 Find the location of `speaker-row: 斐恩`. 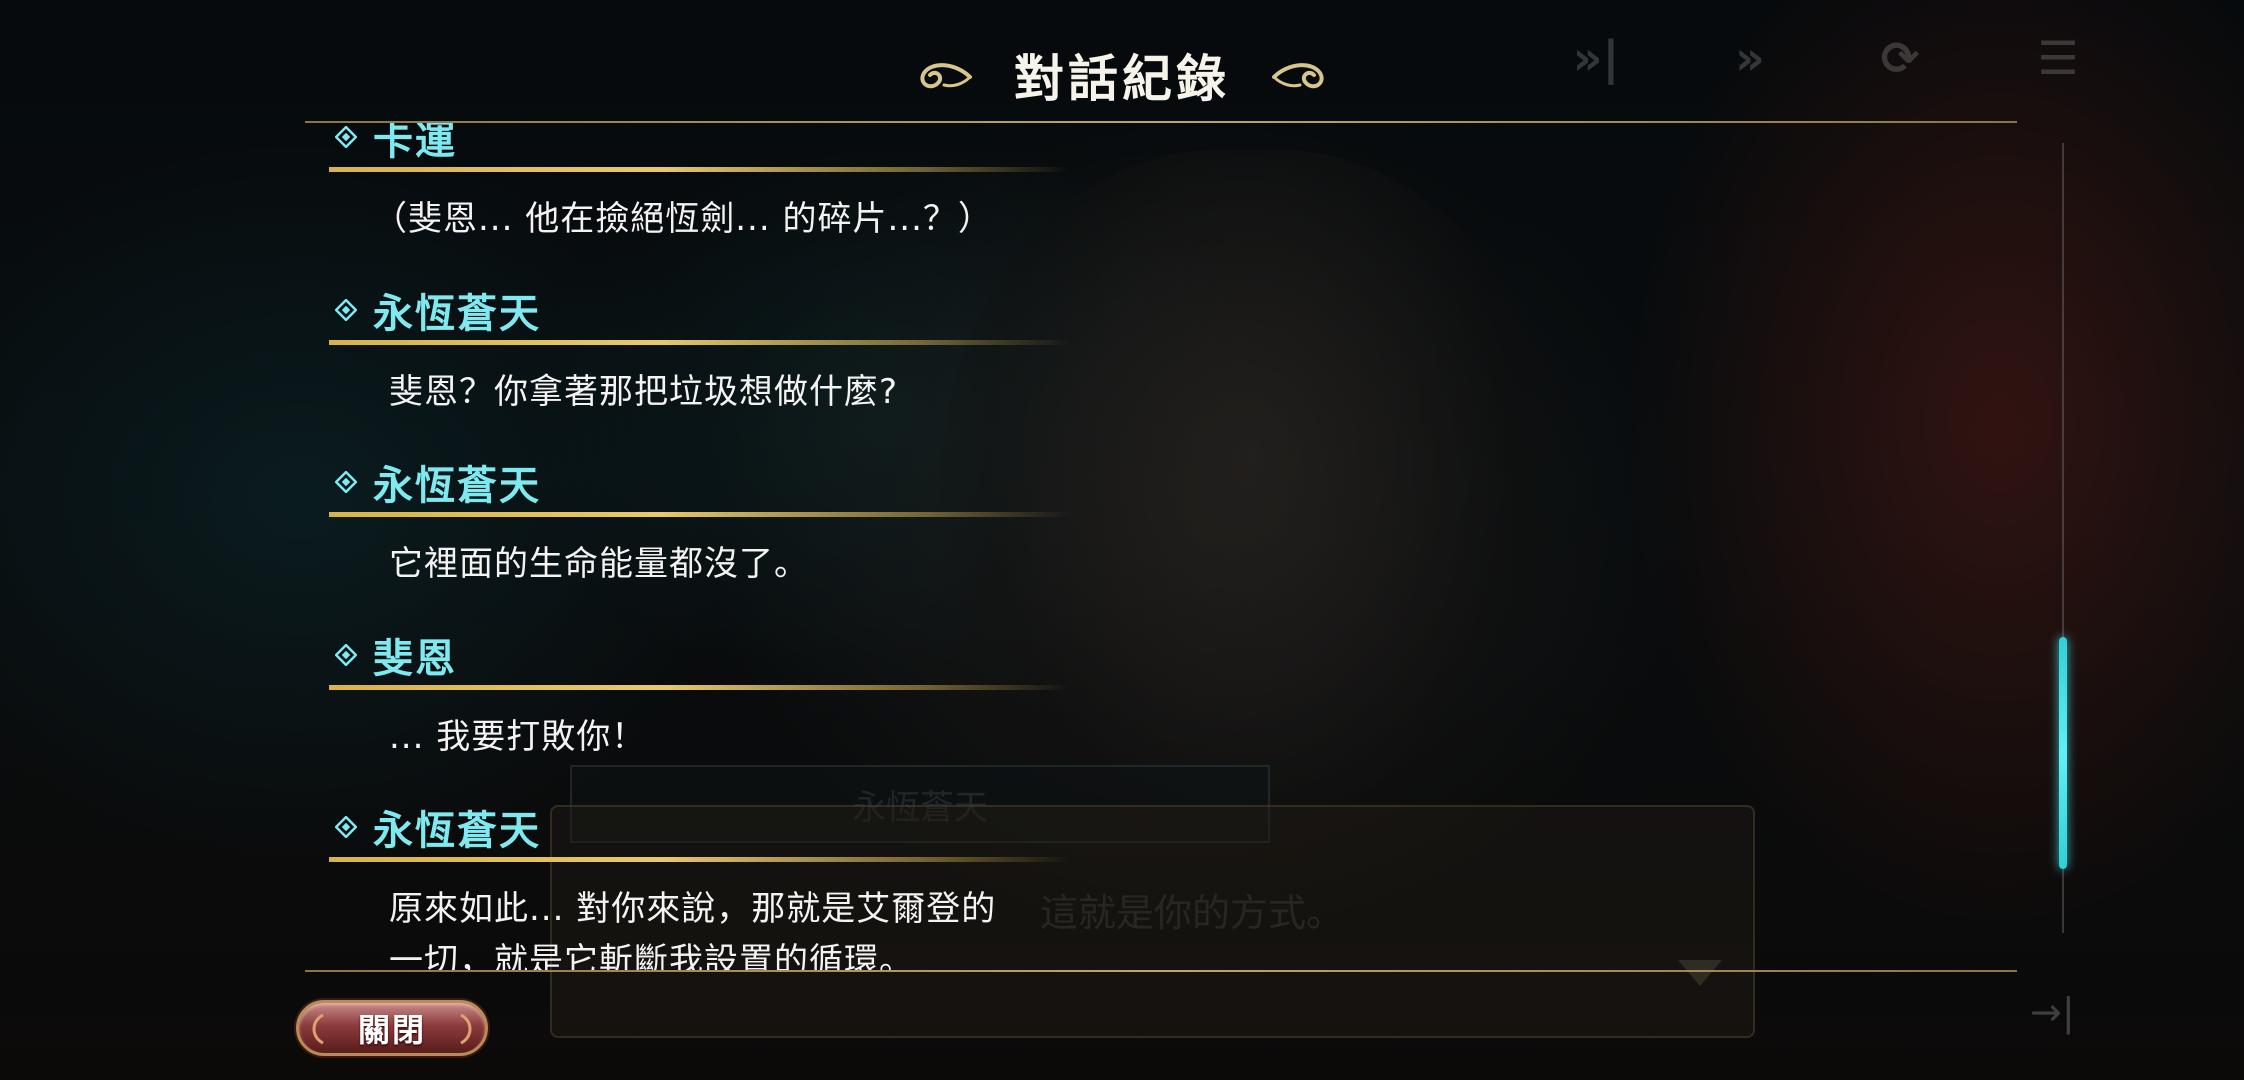

speaker-row: 斐恩 is located at coordinates (396, 655).